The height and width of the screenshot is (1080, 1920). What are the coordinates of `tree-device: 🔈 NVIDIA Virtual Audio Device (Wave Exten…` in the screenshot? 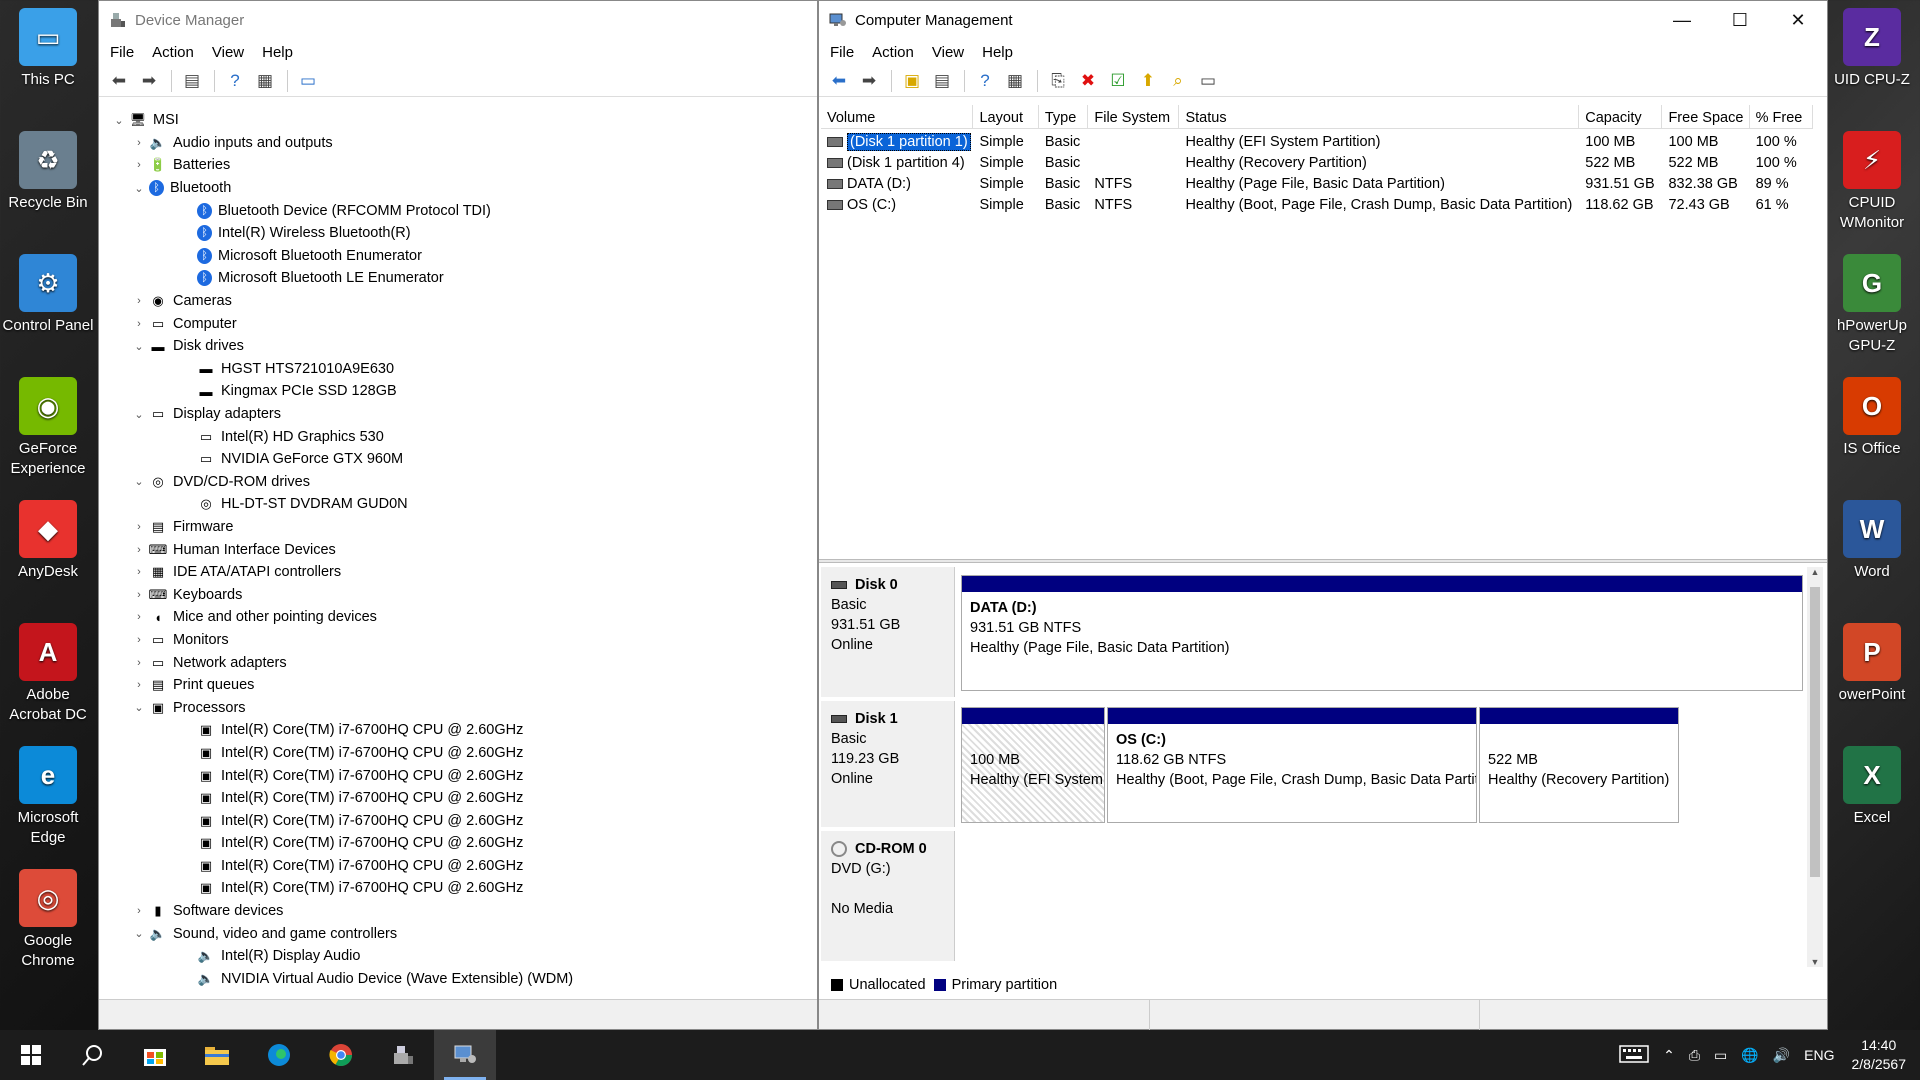 It's located at (462, 979).